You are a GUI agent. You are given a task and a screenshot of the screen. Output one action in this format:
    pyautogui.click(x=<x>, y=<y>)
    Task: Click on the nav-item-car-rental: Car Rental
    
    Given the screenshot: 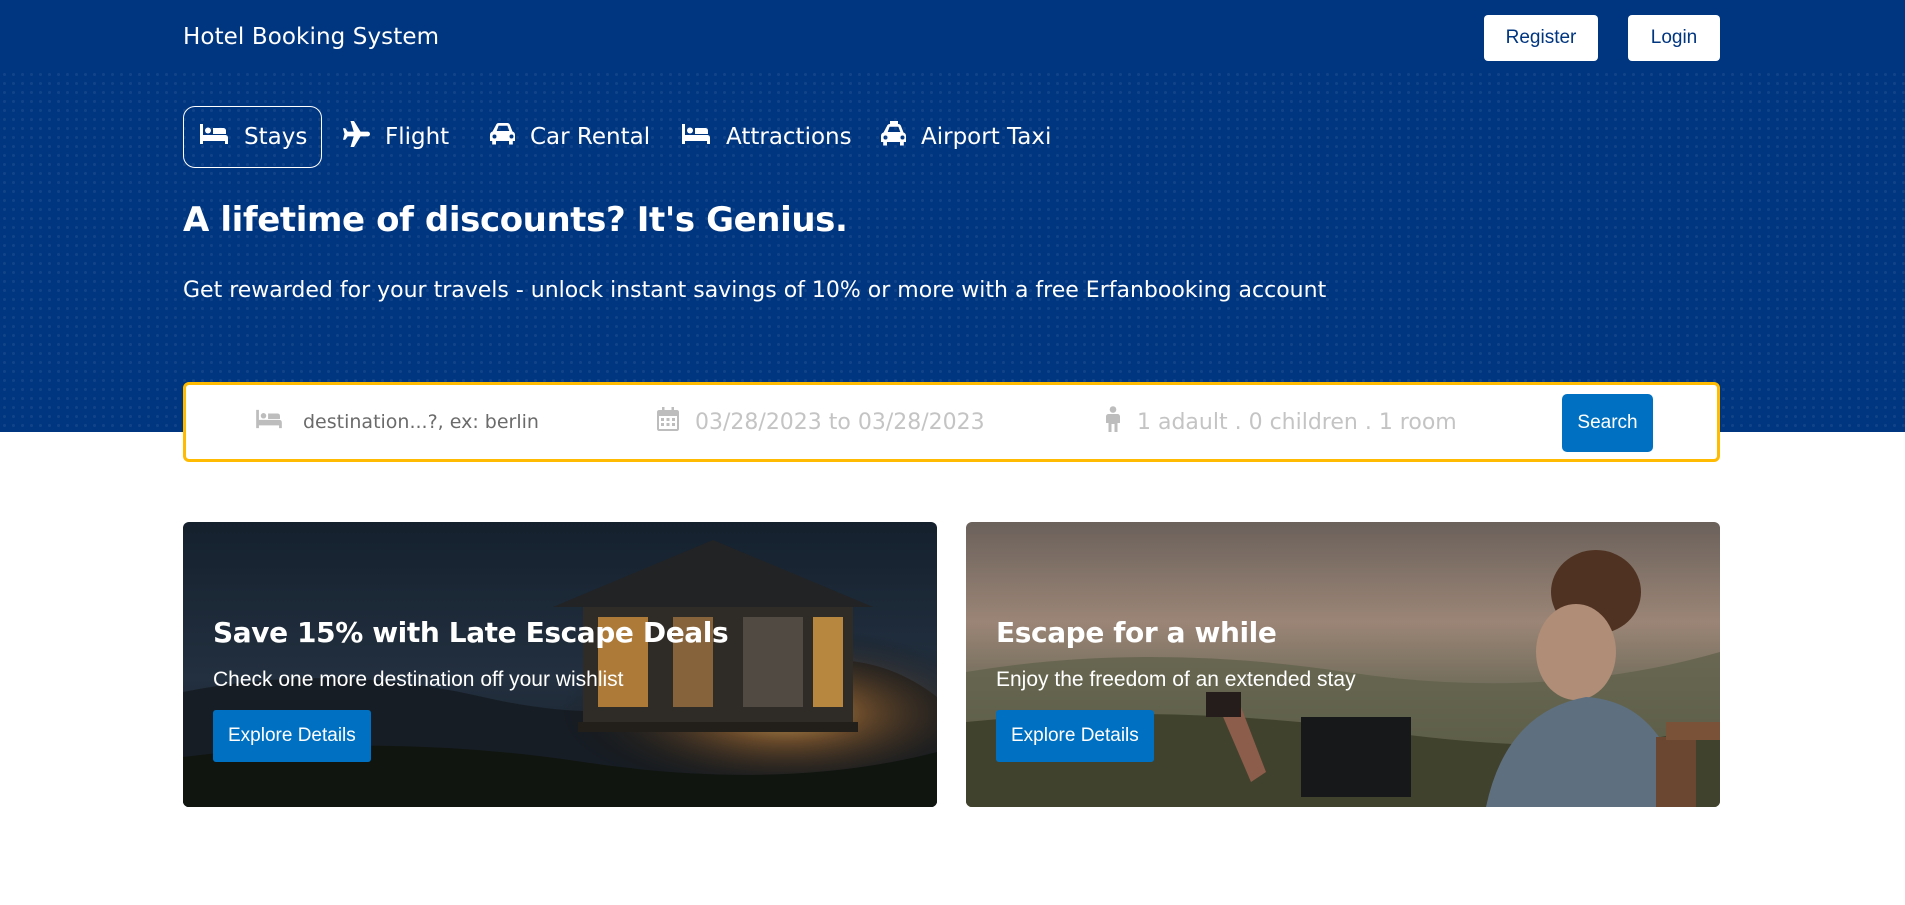 What is the action you would take?
    pyautogui.click(x=570, y=137)
    